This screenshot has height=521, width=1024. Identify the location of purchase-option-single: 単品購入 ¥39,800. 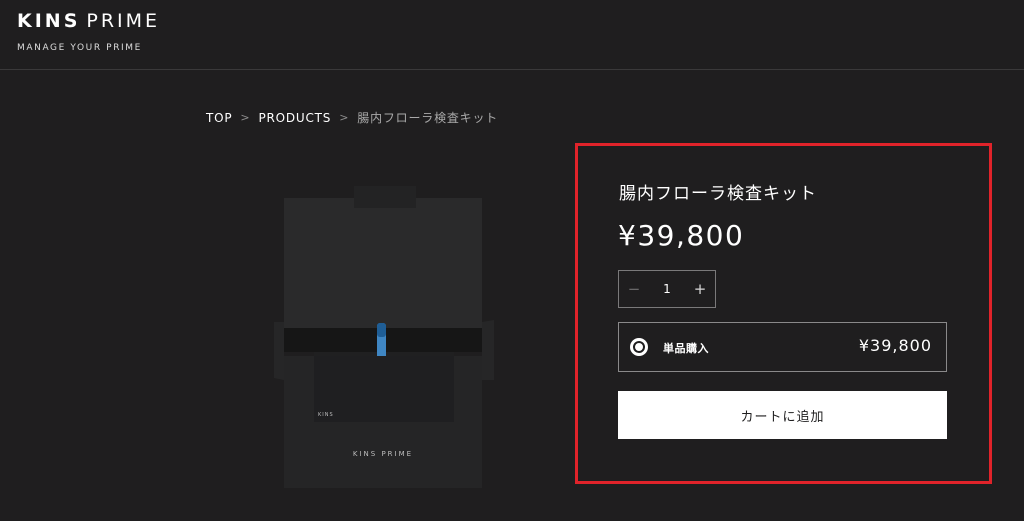
(782, 347).